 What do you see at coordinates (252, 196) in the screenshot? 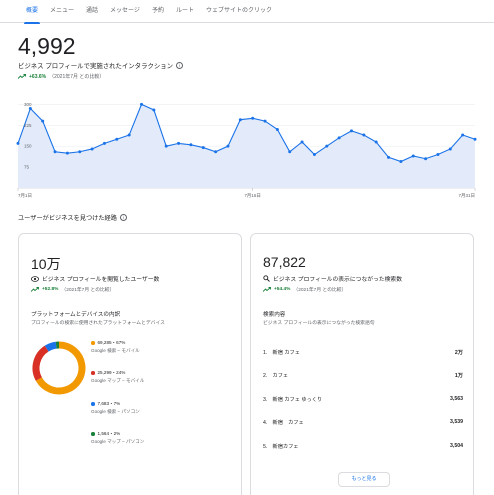
I see `chart-x-tick: 7月16日` at bounding box center [252, 196].